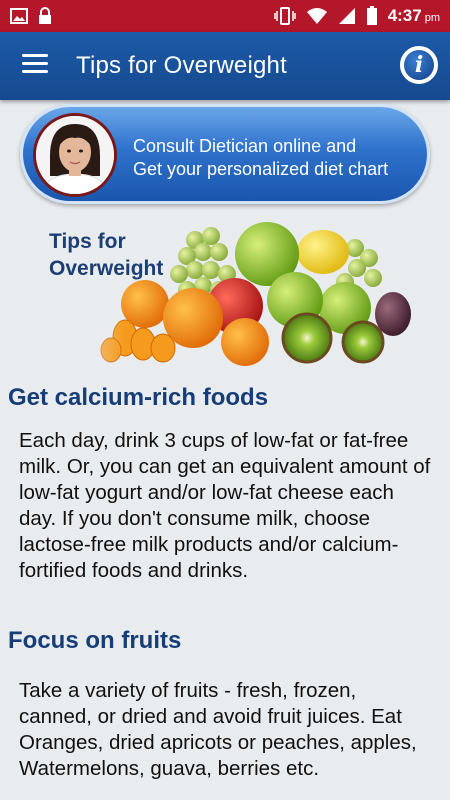 The width and height of the screenshot is (450, 800). I want to click on hero-title: Tips for Overweight, so click(106, 255).